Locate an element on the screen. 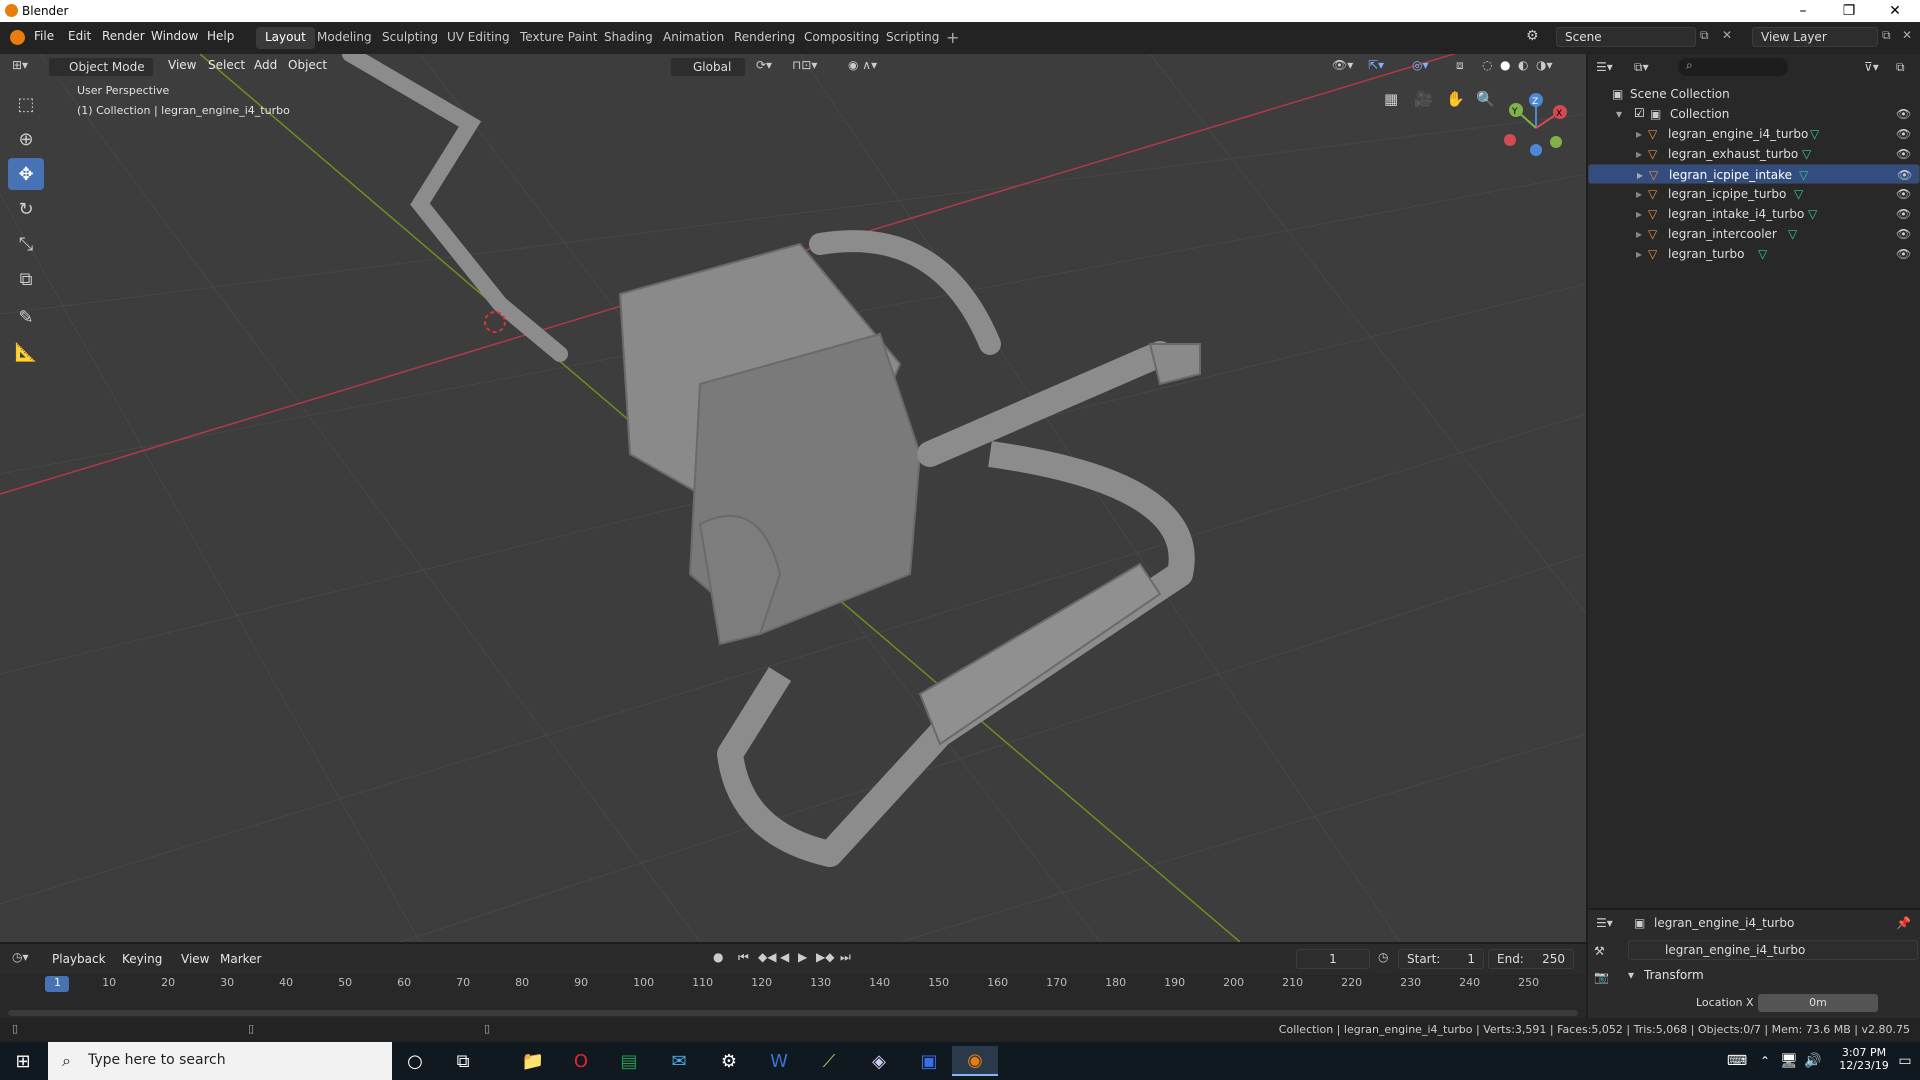  network-drive-icon: ⌨ is located at coordinates (1737, 1061).